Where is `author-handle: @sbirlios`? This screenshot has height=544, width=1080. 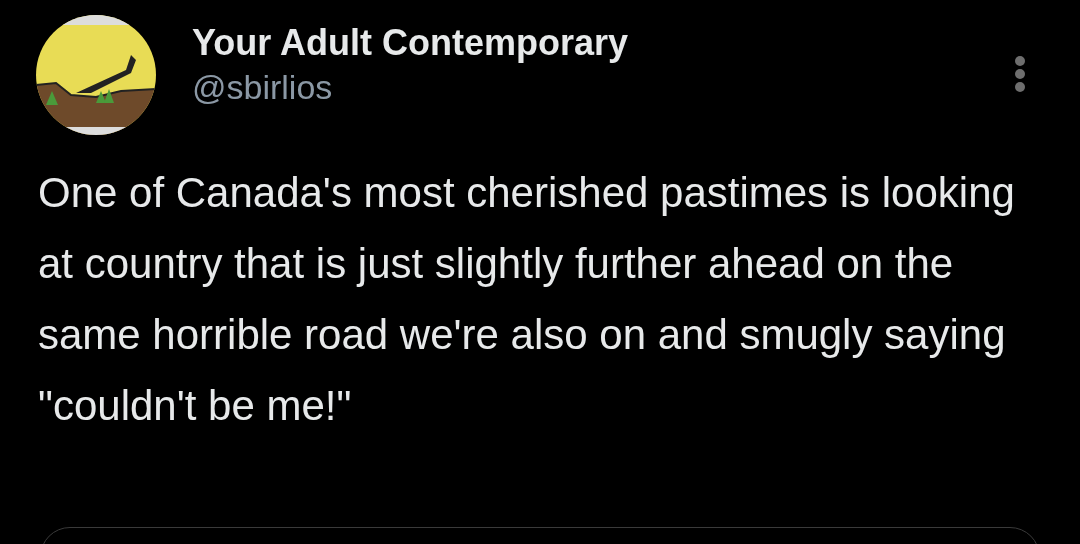 author-handle: @sbirlios is located at coordinates (410, 87).